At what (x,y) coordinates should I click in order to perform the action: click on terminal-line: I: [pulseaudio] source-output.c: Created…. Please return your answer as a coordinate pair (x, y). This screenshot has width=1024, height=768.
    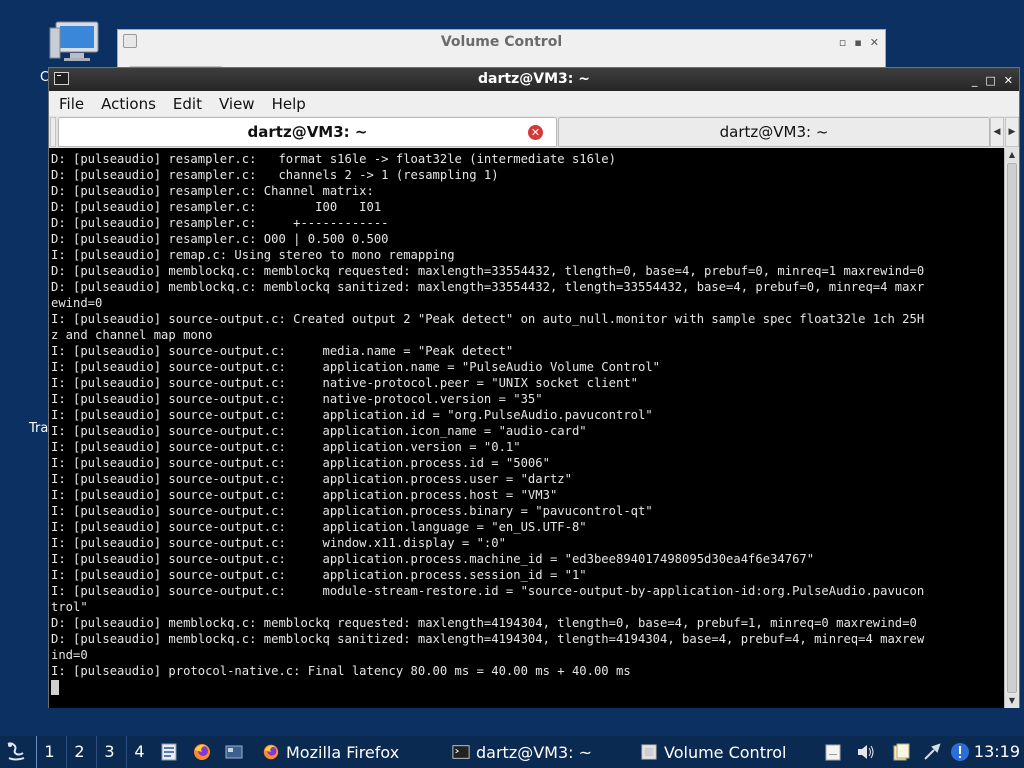
    Looking at the image, I should click on (488, 319).